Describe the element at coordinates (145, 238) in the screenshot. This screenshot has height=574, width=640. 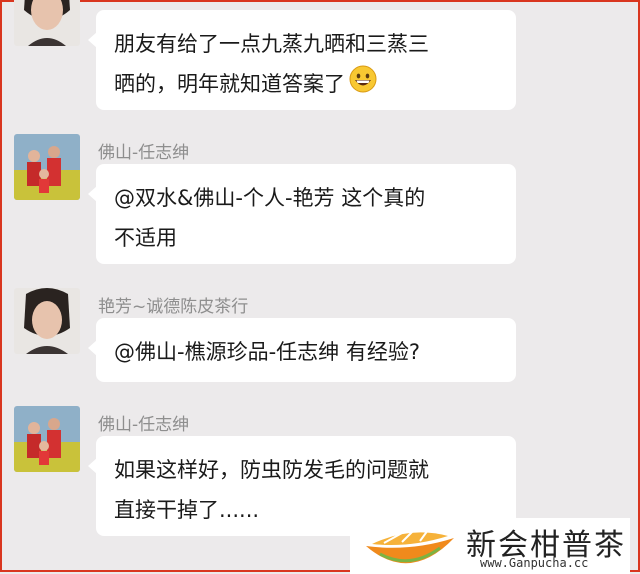
I see `message-text-line: 不适用` at that location.